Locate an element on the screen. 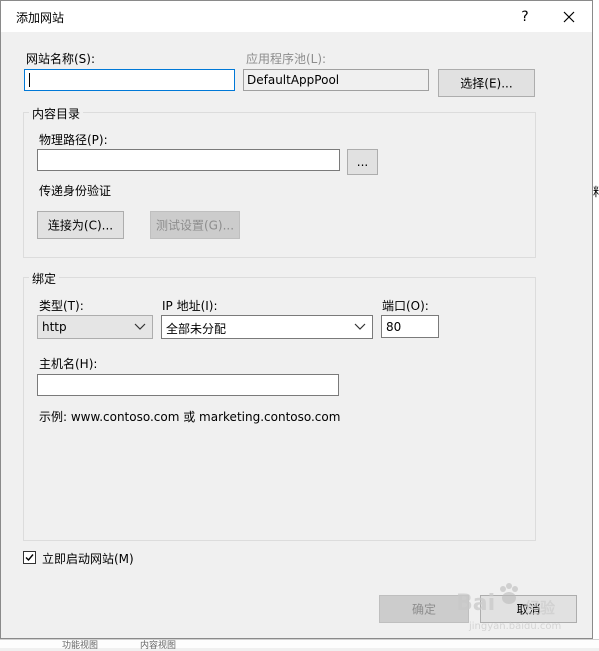 Image resolution: width=599 pixels, height=651 pixels. binding-type-select: http is located at coordinates (95, 327).